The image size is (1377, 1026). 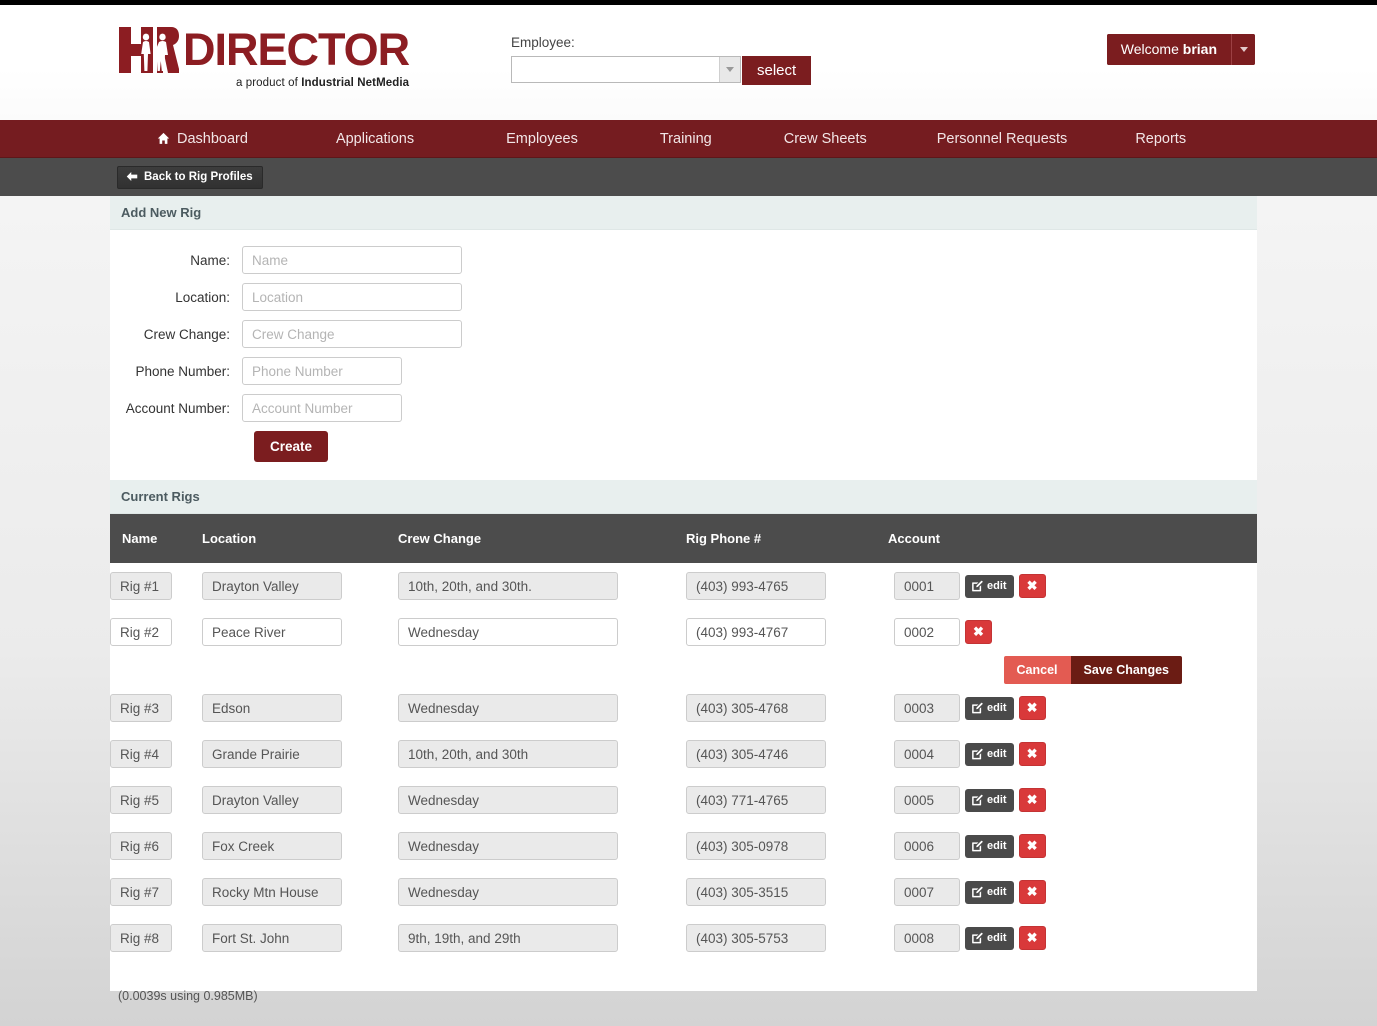 I want to click on user-menu: Welcome brian, so click(x=1180, y=49).